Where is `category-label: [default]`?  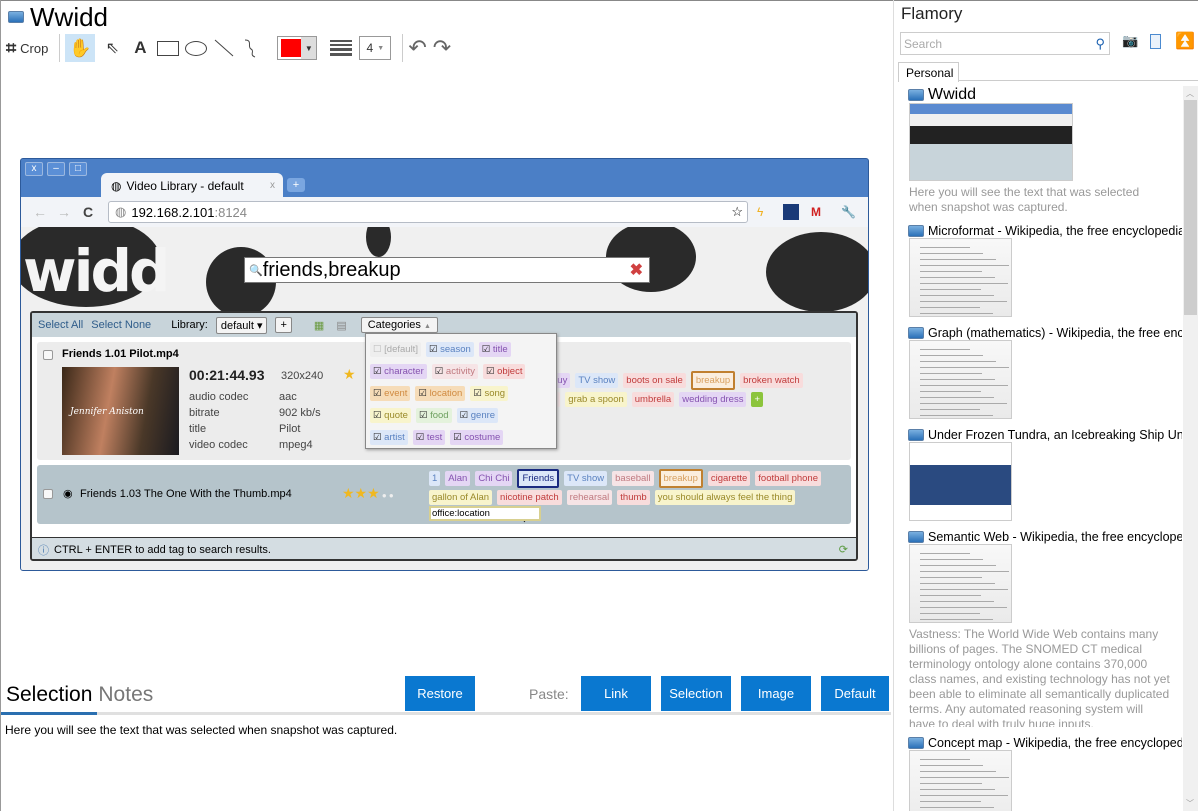 category-label: [default] is located at coordinates (401, 349).